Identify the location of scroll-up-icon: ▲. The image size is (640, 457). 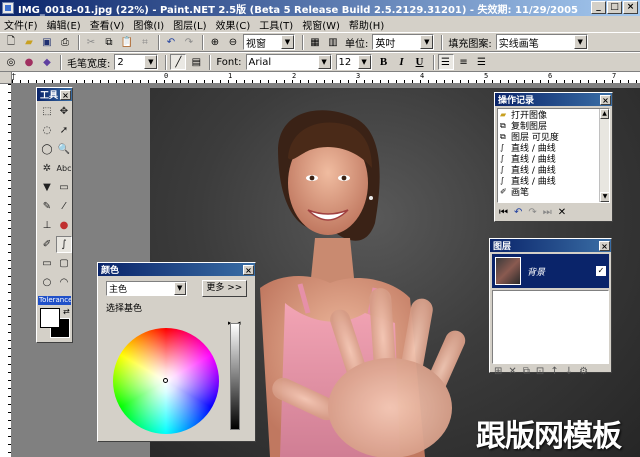
(604, 114).